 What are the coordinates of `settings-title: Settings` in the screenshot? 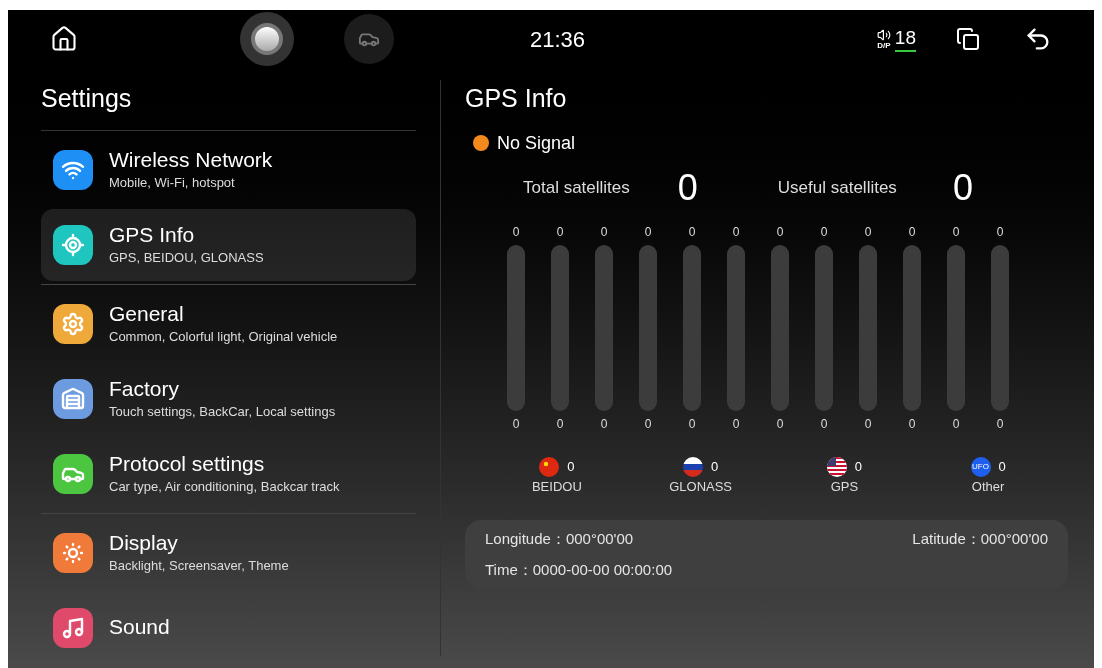 It's located at (228, 105).